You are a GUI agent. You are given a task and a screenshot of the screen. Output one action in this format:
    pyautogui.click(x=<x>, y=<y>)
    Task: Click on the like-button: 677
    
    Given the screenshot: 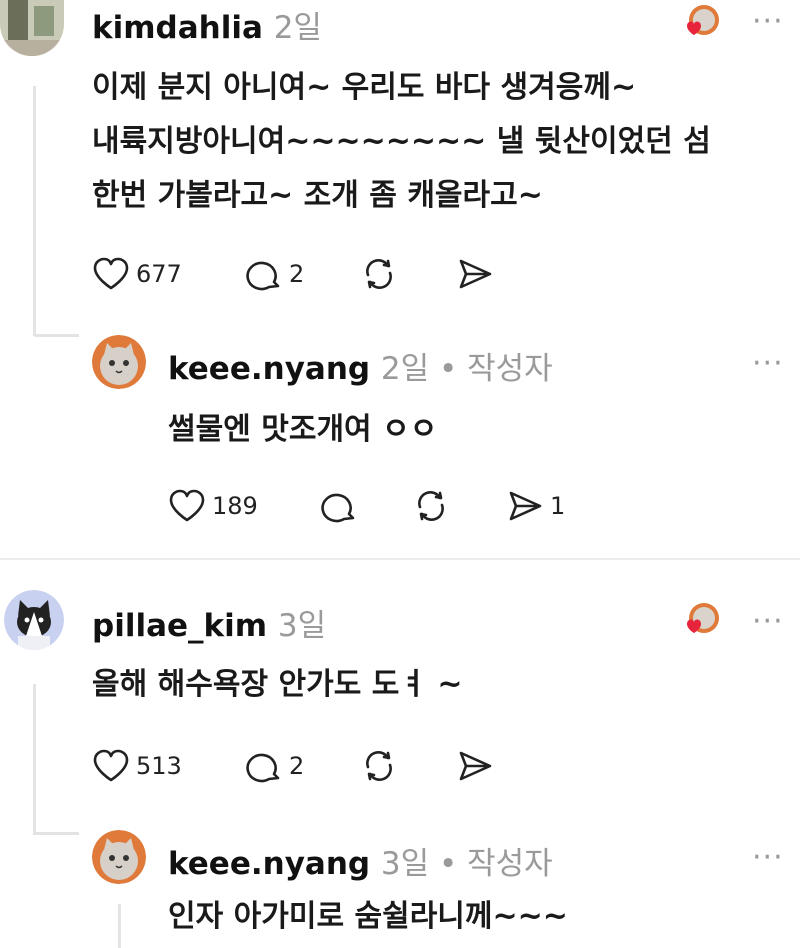 What is the action you would take?
    pyautogui.click(x=137, y=274)
    